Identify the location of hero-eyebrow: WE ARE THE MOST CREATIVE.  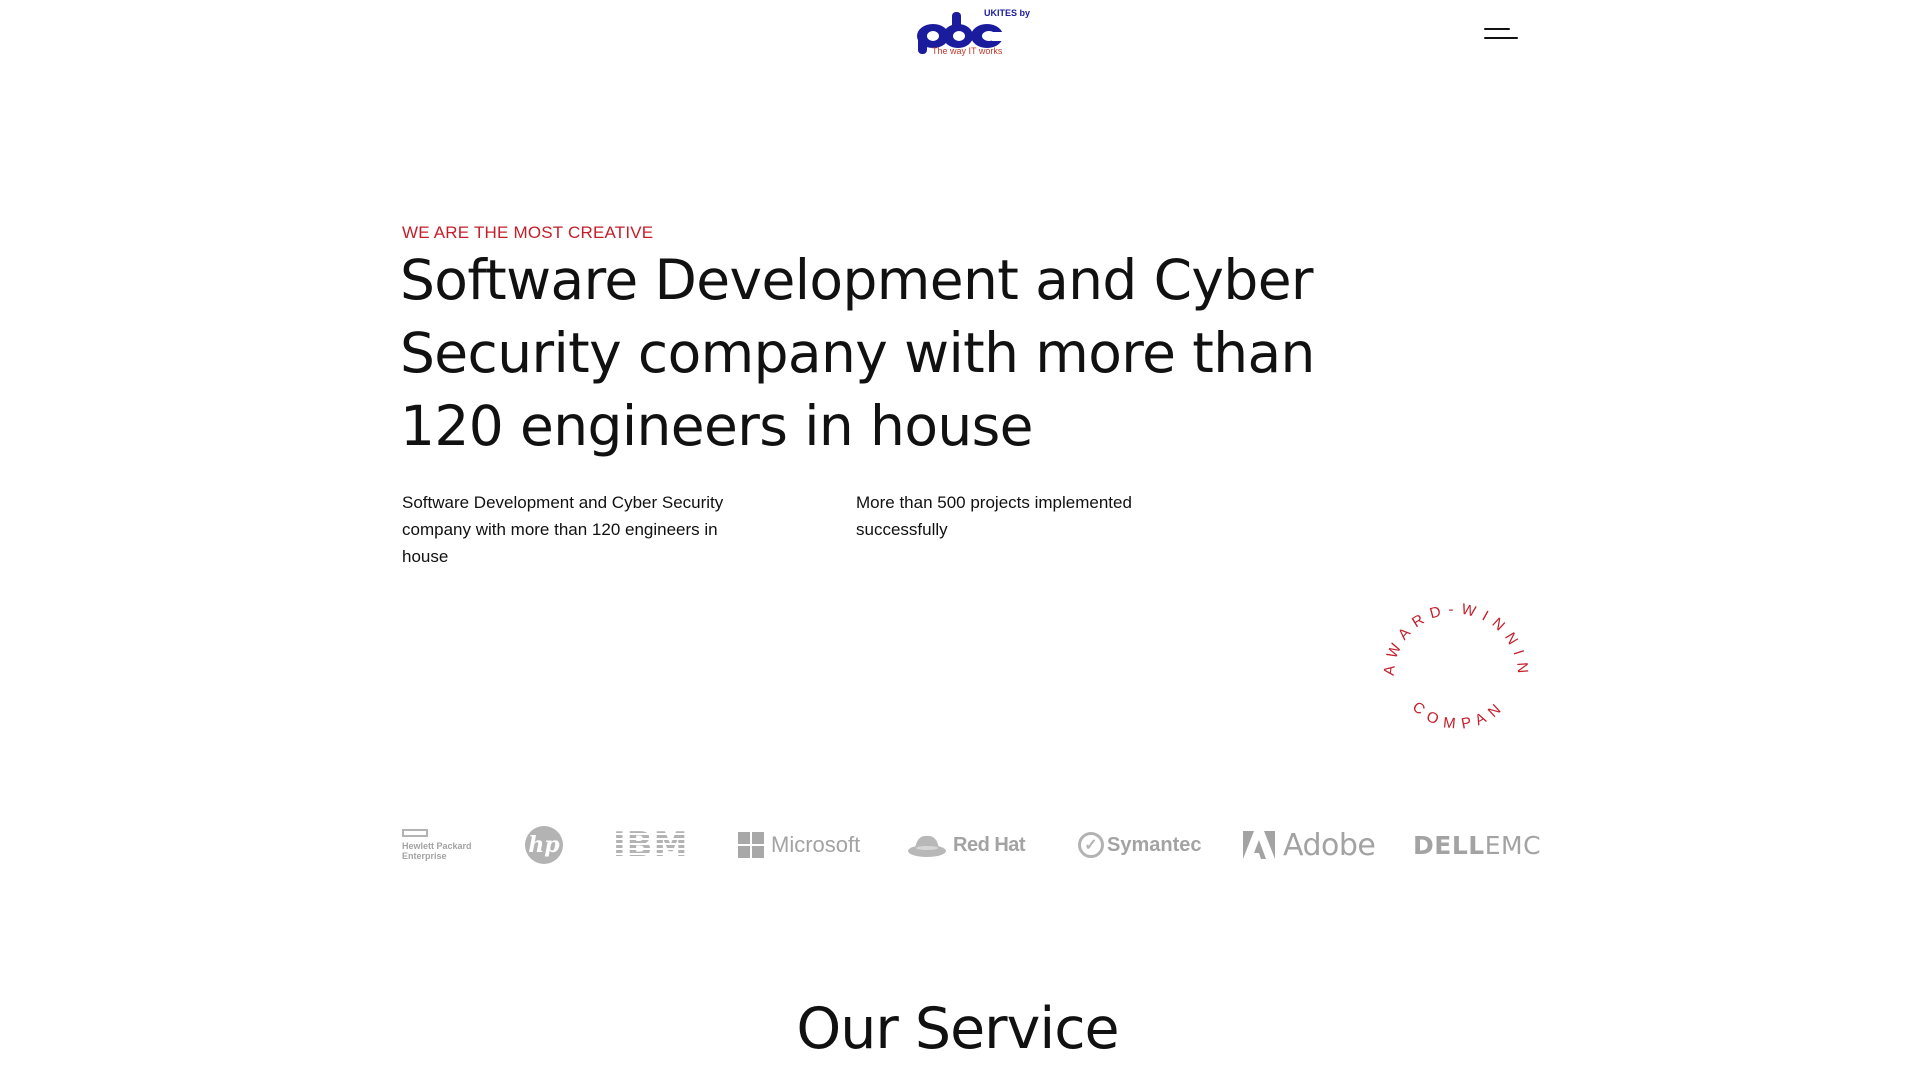
(528, 232).